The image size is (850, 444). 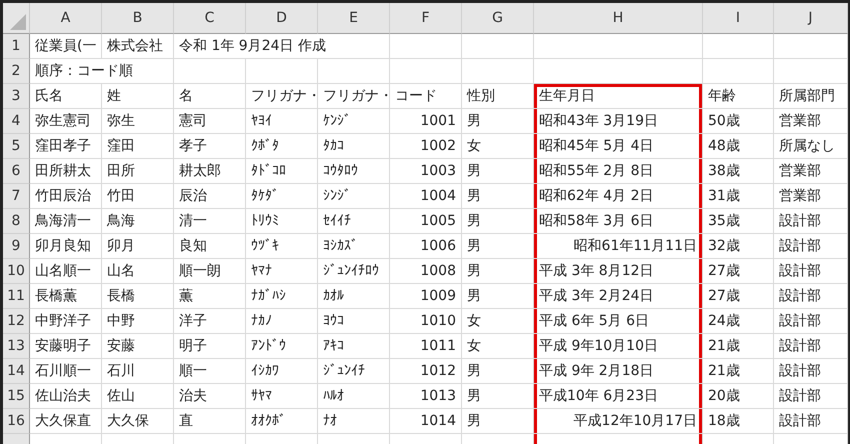 I want to click on table-cell: ﾀｹﾀﾞ, so click(x=282, y=196).